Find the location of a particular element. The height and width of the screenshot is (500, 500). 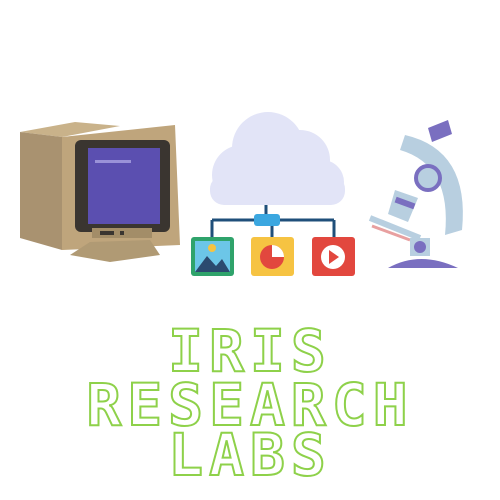

pie-chart-file-icon is located at coordinates (272, 256).